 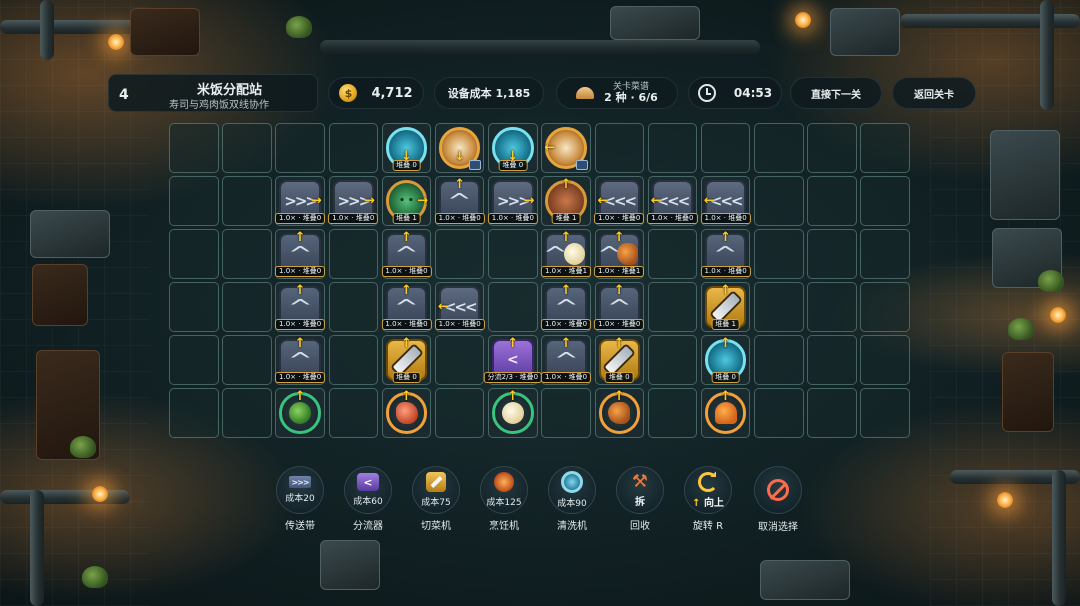 I want to click on grid-cell: ←, so click(x=566, y=148).